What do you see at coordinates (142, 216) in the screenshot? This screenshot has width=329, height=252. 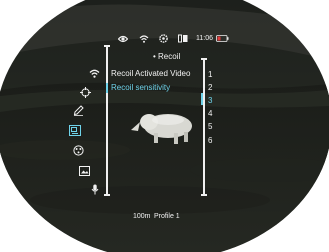 I see `range-readout: 100m` at bounding box center [142, 216].